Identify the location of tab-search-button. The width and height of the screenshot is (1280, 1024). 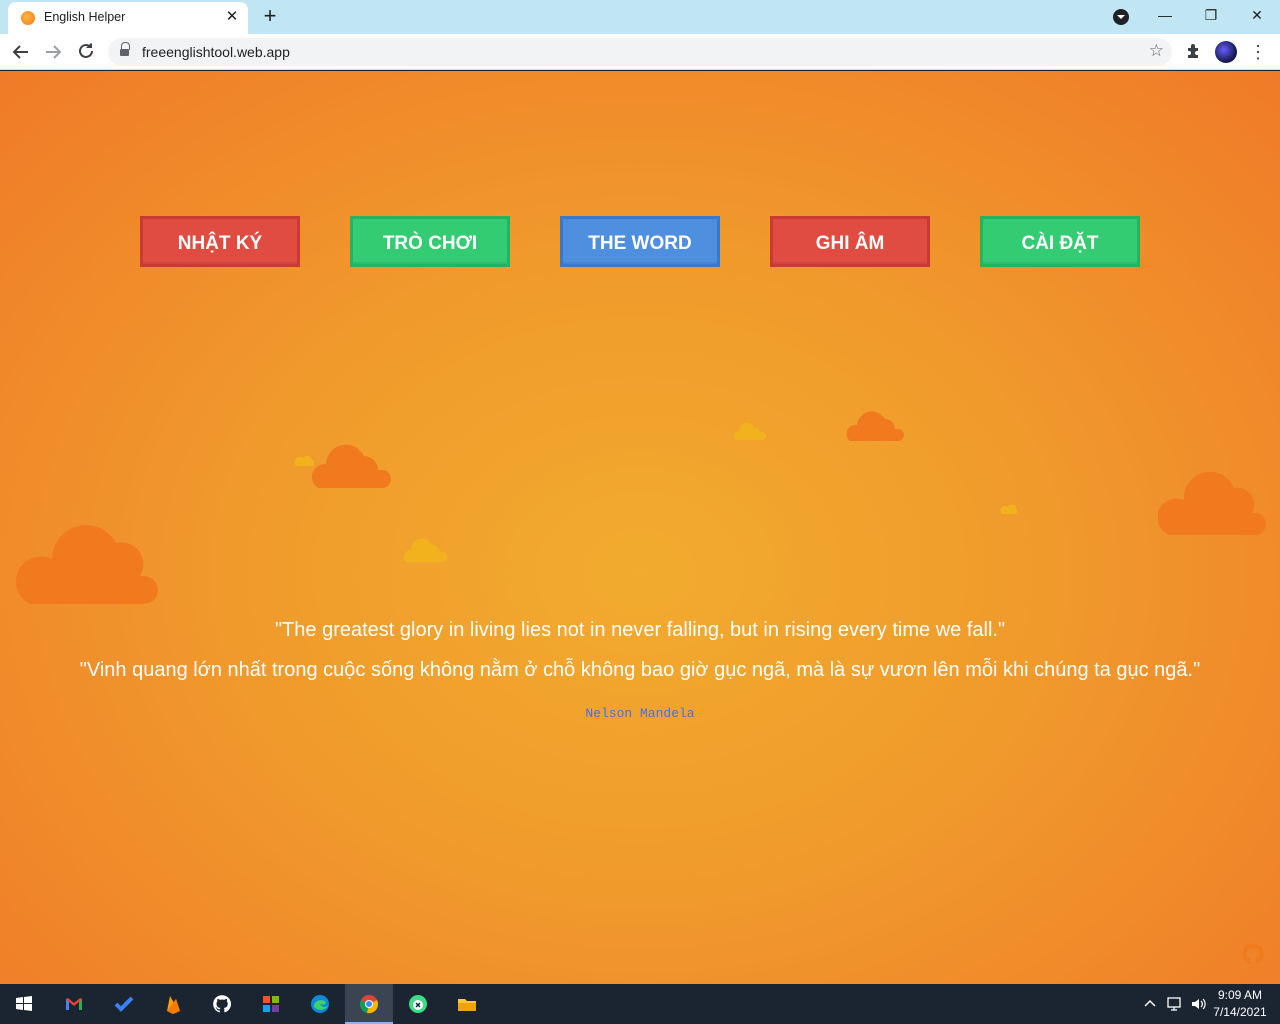
(1121, 17).